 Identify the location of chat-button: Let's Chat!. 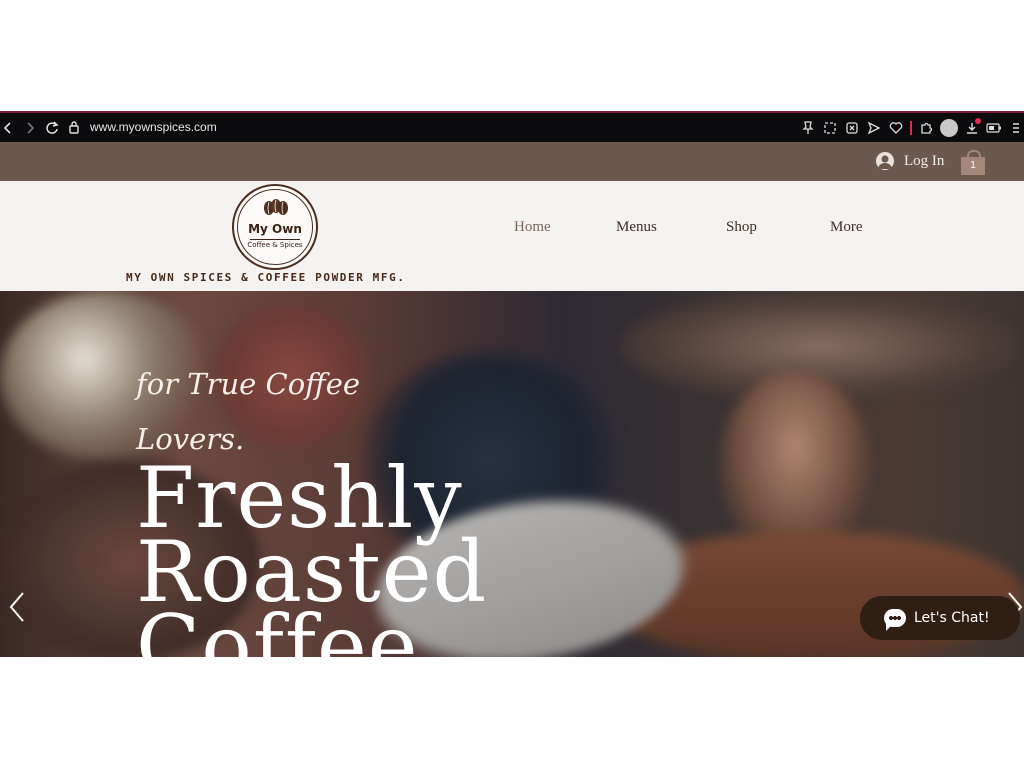
(940, 618).